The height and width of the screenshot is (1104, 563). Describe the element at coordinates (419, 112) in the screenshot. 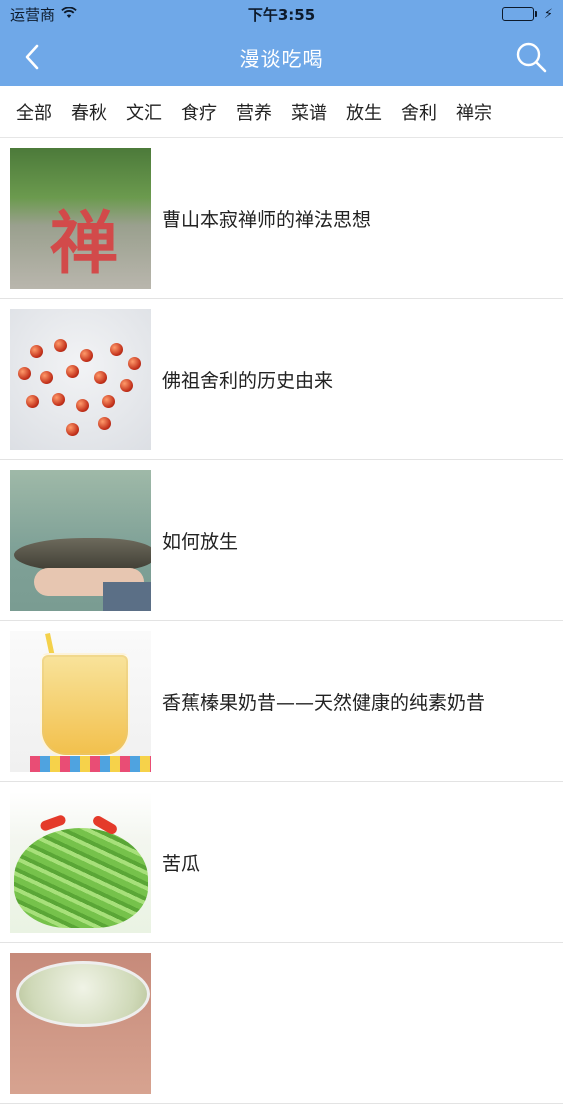

I see `tab-sheli: 舍利` at that location.